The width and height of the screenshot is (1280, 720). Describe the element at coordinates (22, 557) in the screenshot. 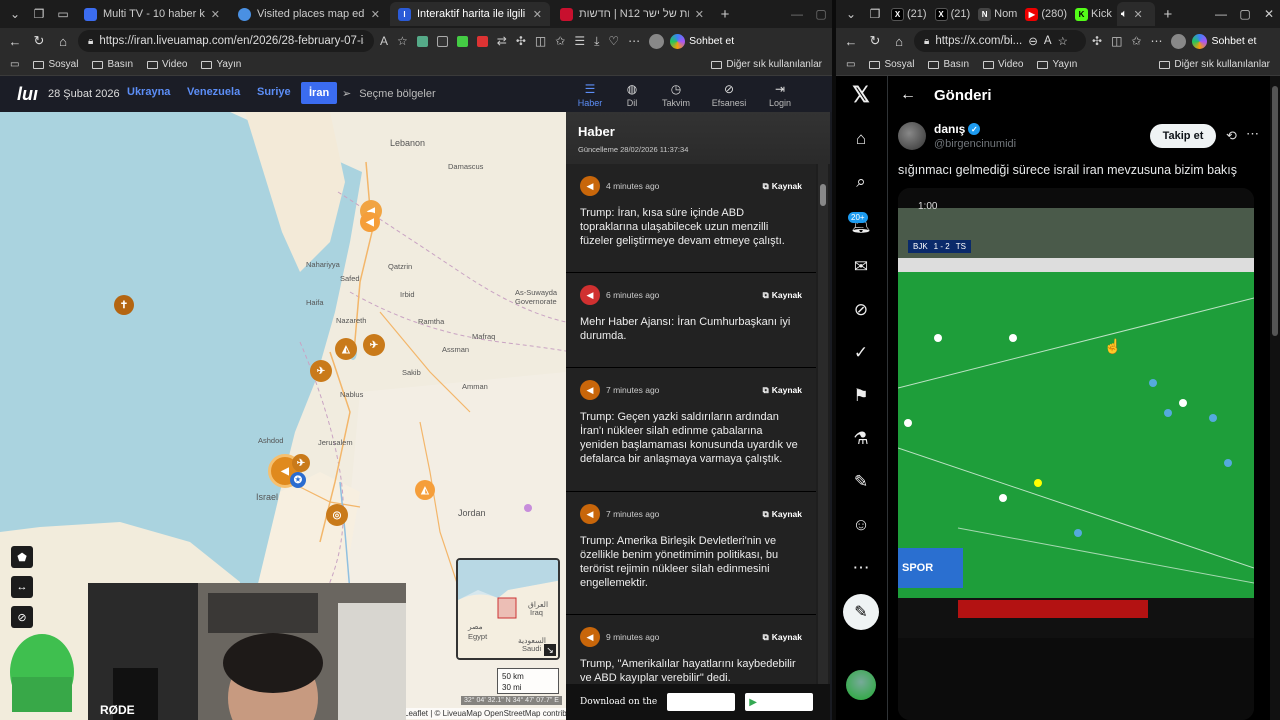

I see `map-tool-pentagon-icon: ⬟` at that location.